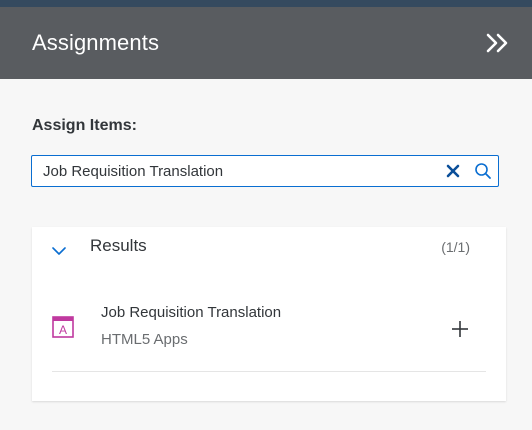  Describe the element at coordinates (144, 339) in the screenshot. I see `item-subtitle: HTML5 Apps` at that location.